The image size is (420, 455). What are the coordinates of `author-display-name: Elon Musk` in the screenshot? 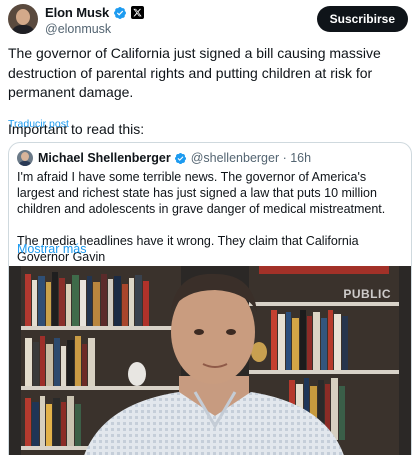 It's located at (77, 12).